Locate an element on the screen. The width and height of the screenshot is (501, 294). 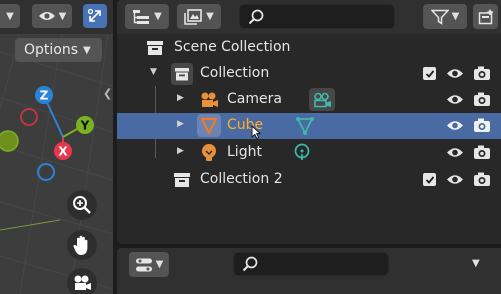
light-icon is located at coordinates (209, 152).